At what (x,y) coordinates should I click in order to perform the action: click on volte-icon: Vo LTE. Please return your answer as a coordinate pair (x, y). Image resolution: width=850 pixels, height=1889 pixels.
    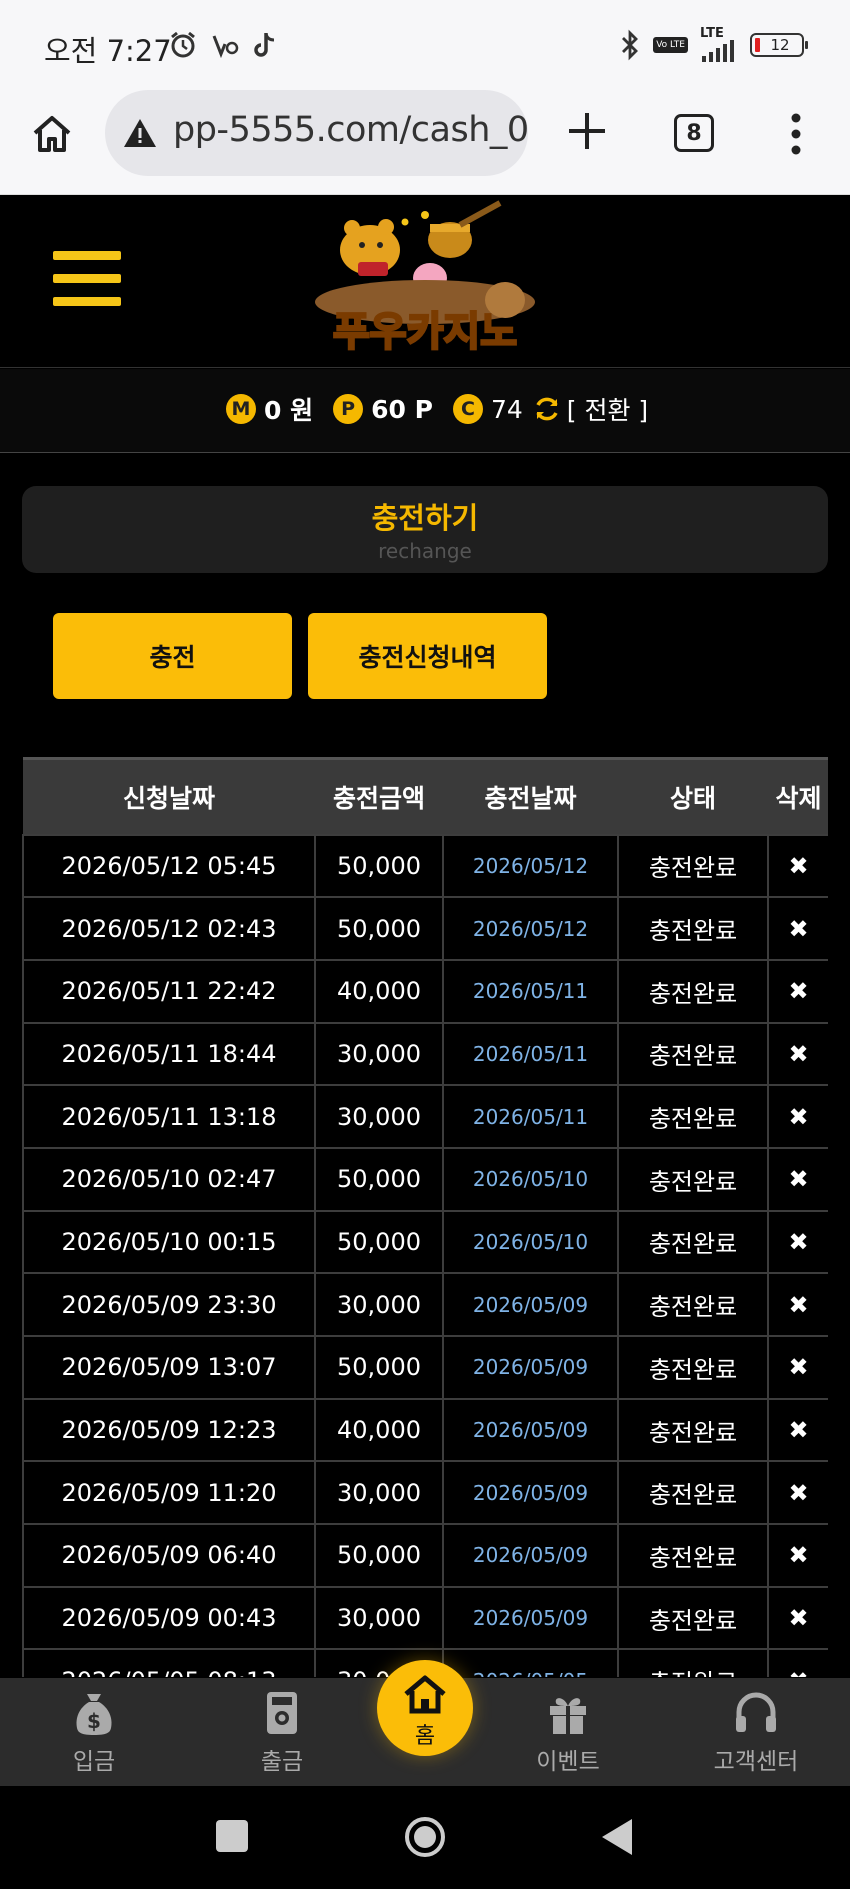
    Looking at the image, I should click on (670, 45).